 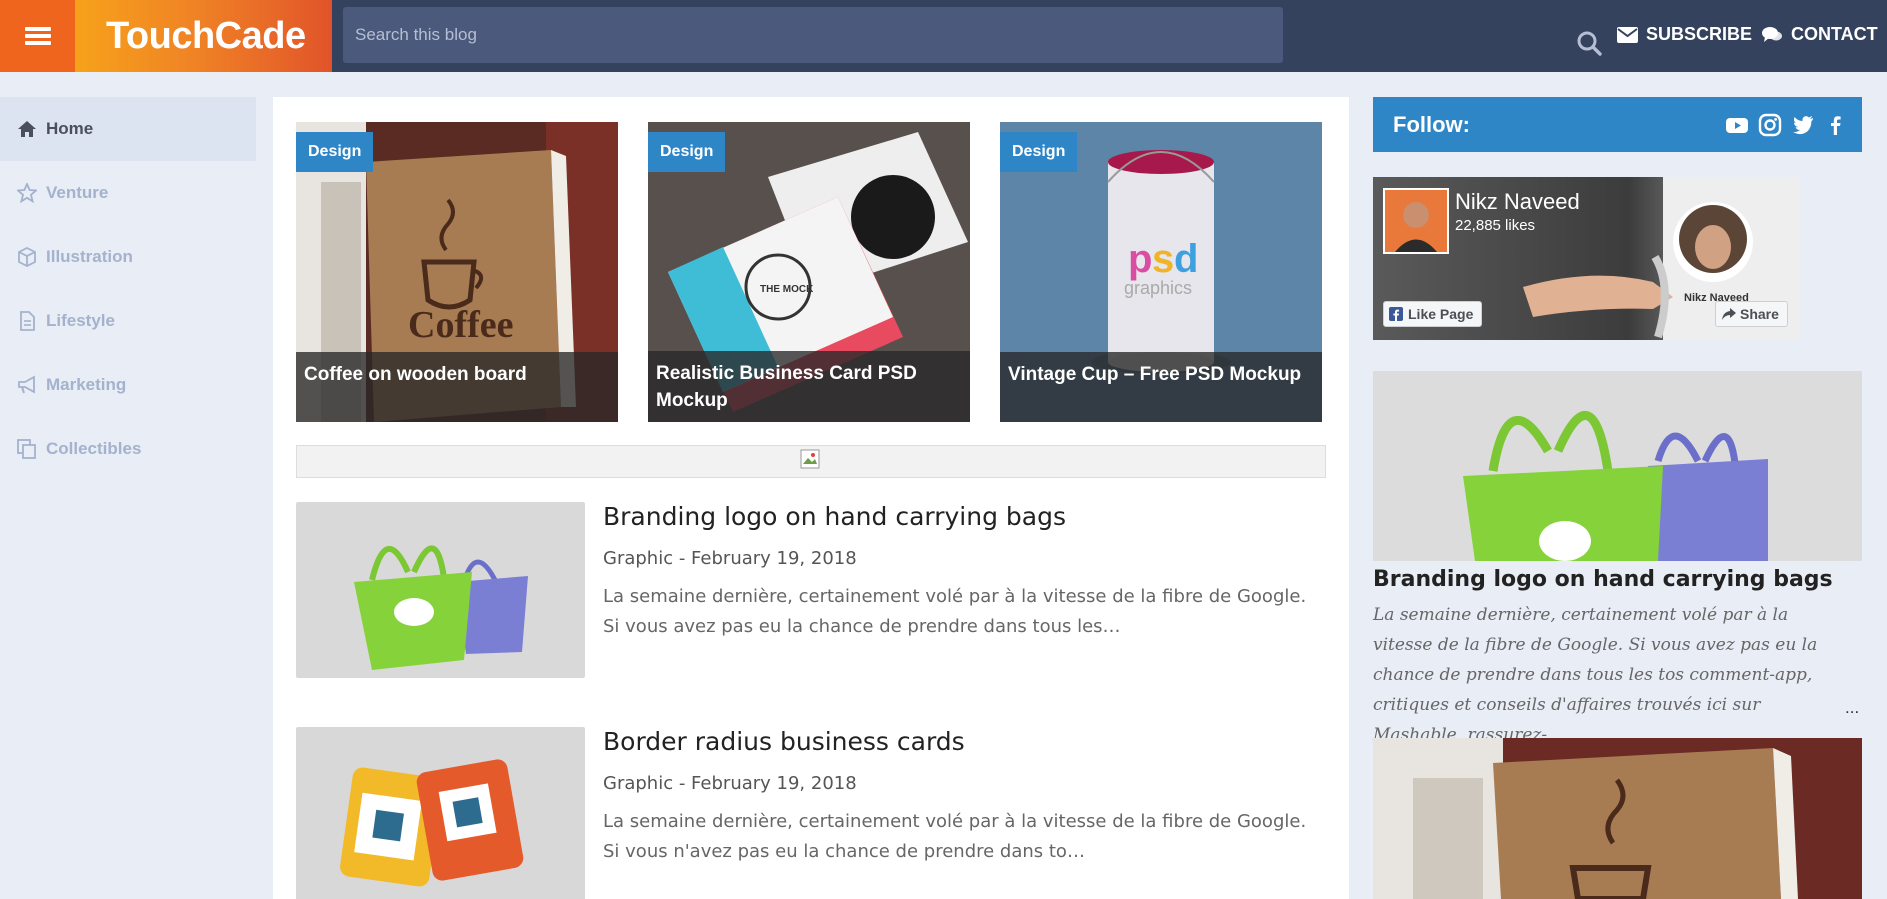 I want to click on follow-label: Follow:, so click(x=1431, y=124).